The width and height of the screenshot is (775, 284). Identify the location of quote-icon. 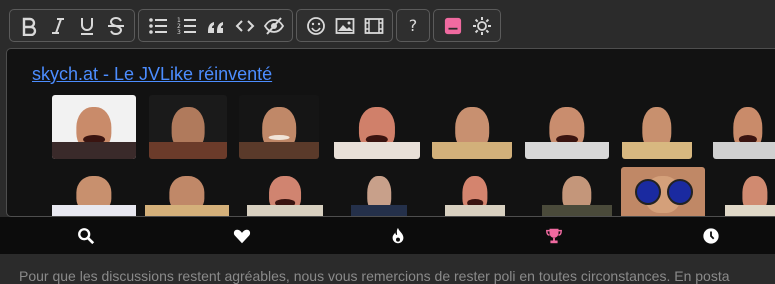
(215, 25).